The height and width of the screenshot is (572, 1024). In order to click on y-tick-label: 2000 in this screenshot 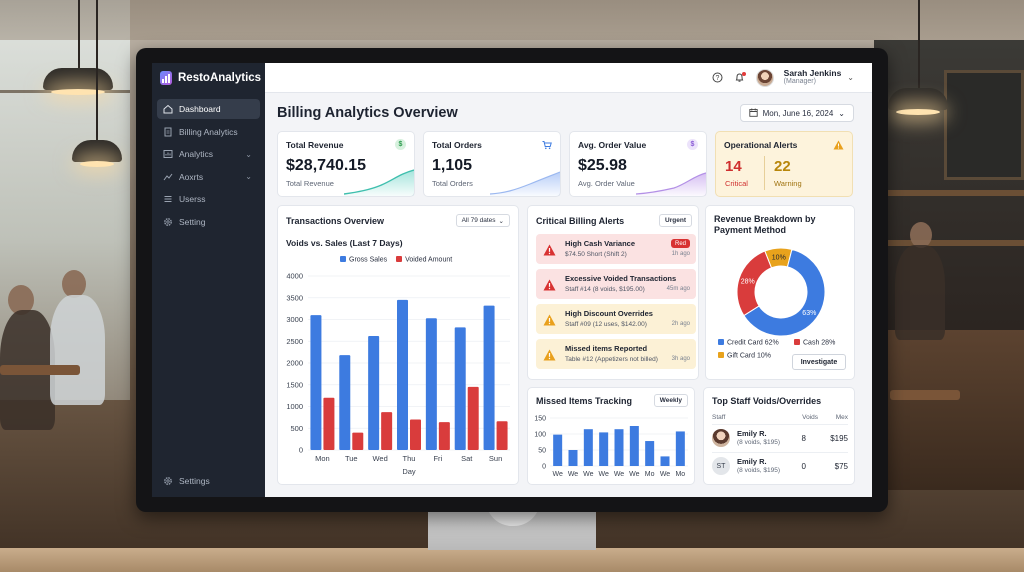, I will do `click(294, 363)`.